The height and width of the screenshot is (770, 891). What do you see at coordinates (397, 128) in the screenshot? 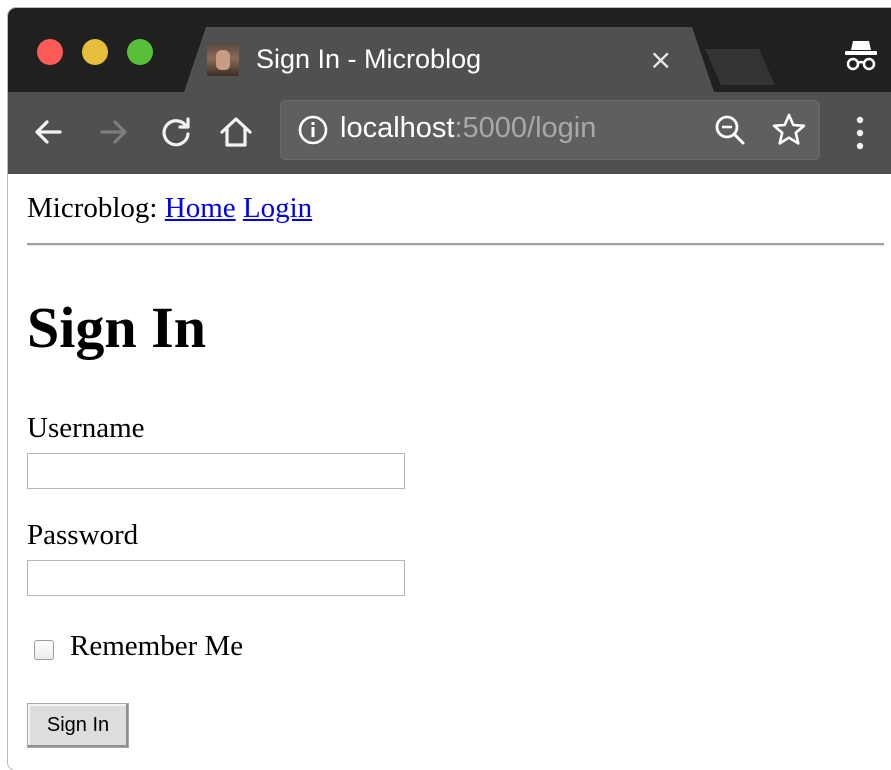
I see `url-host: localhost` at bounding box center [397, 128].